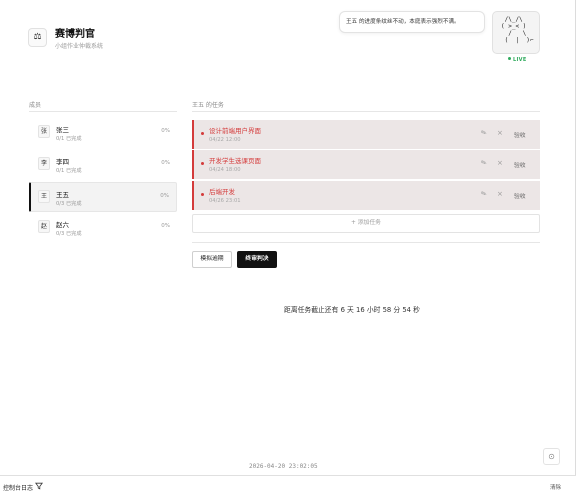  What do you see at coordinates (366, 223) in the screenshot?
I see `add-task-button: + 添加任务` at bounding box center [366, 223].